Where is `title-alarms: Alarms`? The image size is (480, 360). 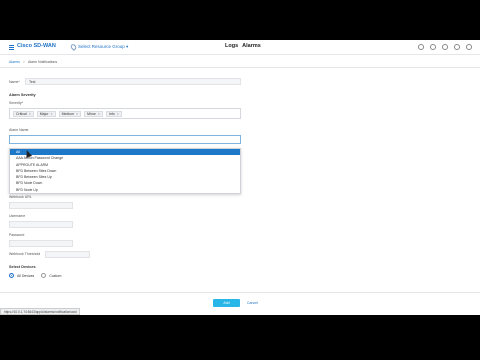 title-alarms: Alarms is located at coordinates (251, 46).